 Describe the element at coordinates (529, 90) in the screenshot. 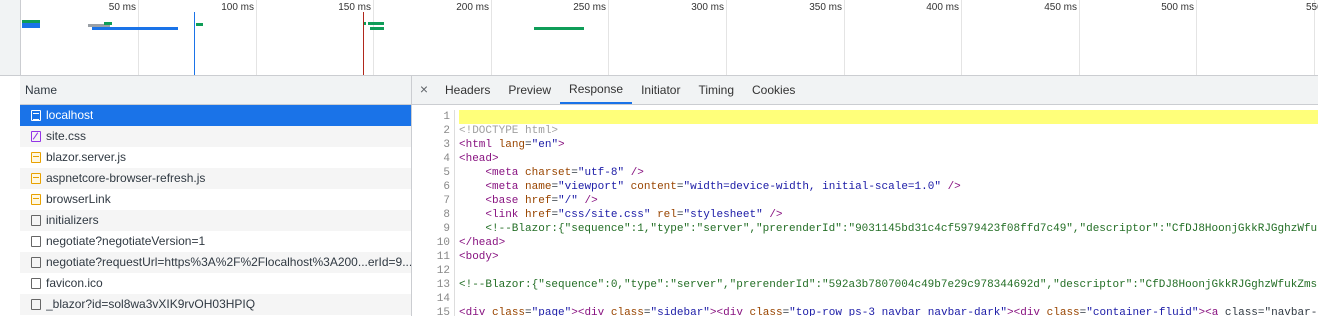

I see `tab-preview: Preview` at that location.